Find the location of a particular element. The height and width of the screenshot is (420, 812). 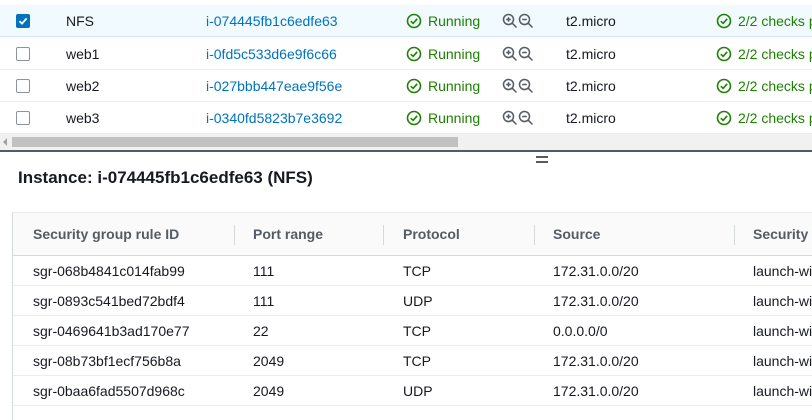

horizontal-scrollbar is located at coordinates (406, 142).